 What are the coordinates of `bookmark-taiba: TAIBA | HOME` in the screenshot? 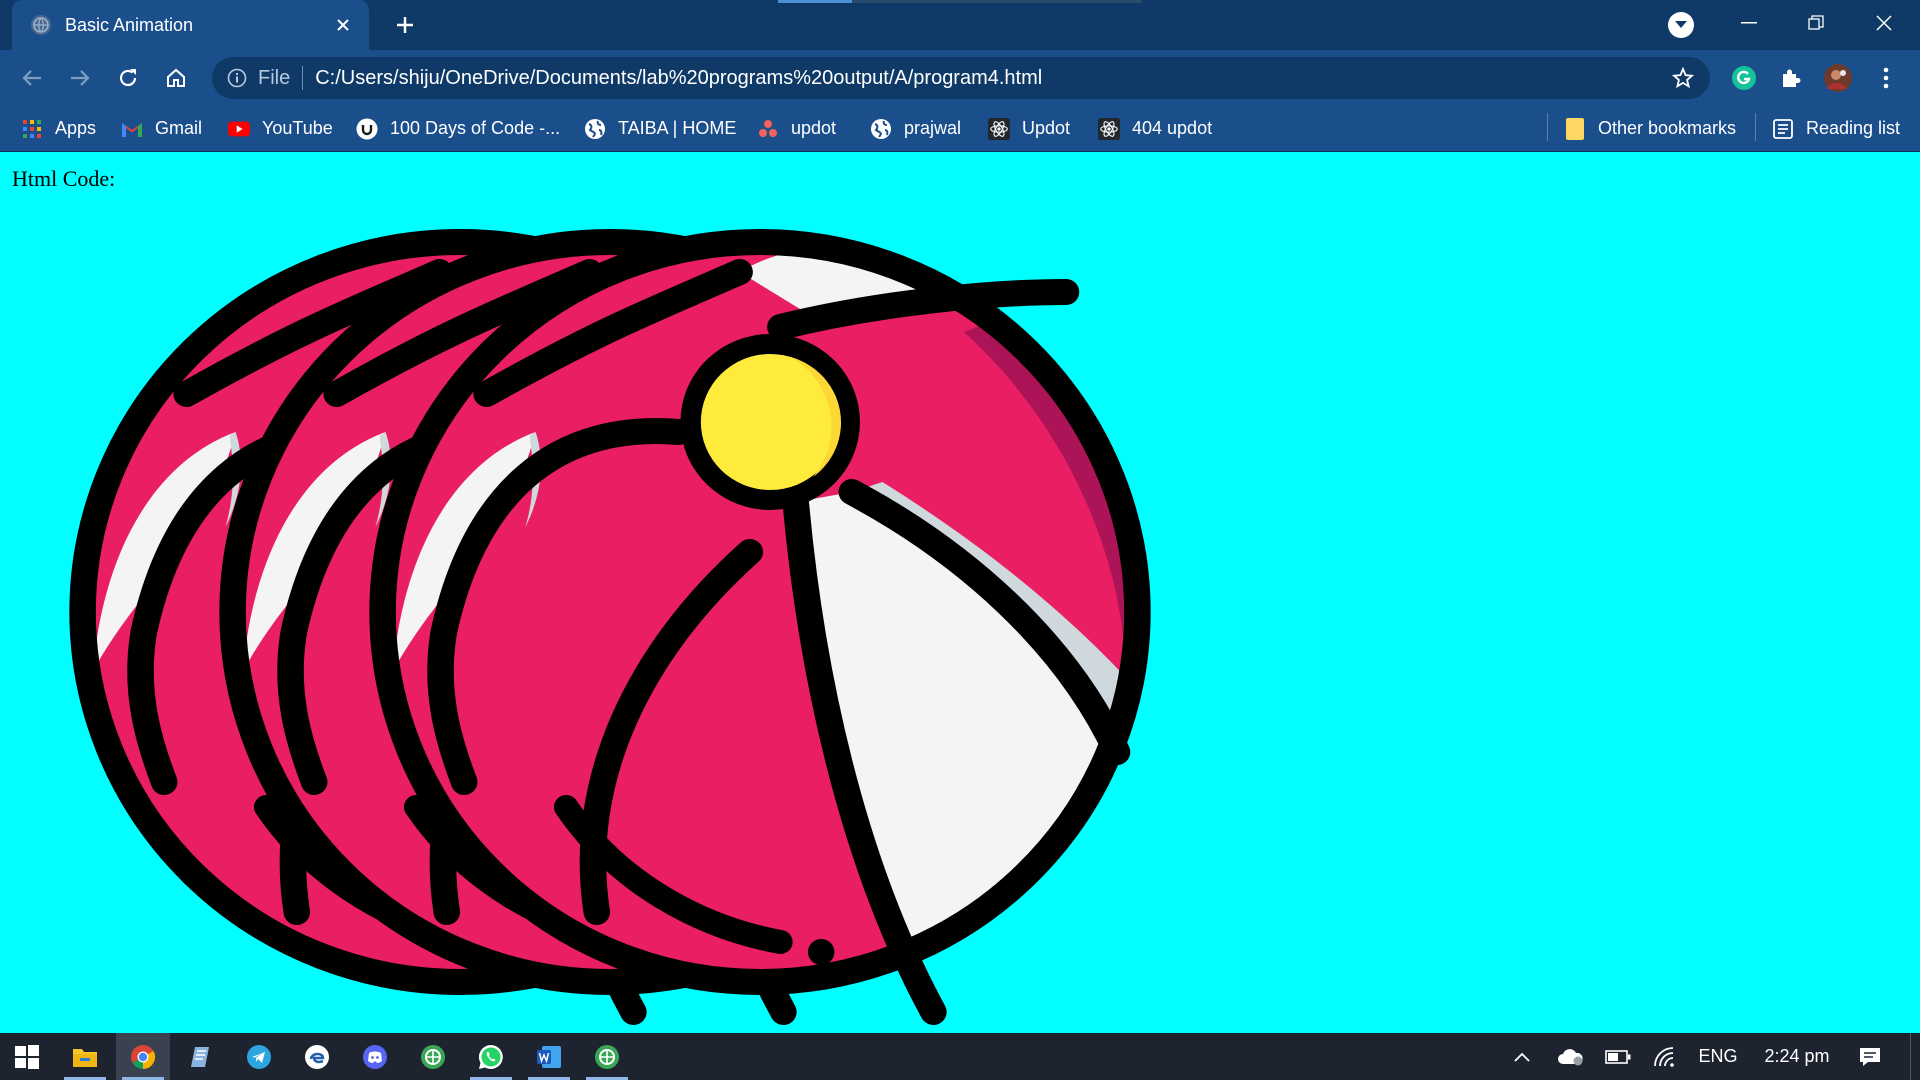 It's located at (660, 128).